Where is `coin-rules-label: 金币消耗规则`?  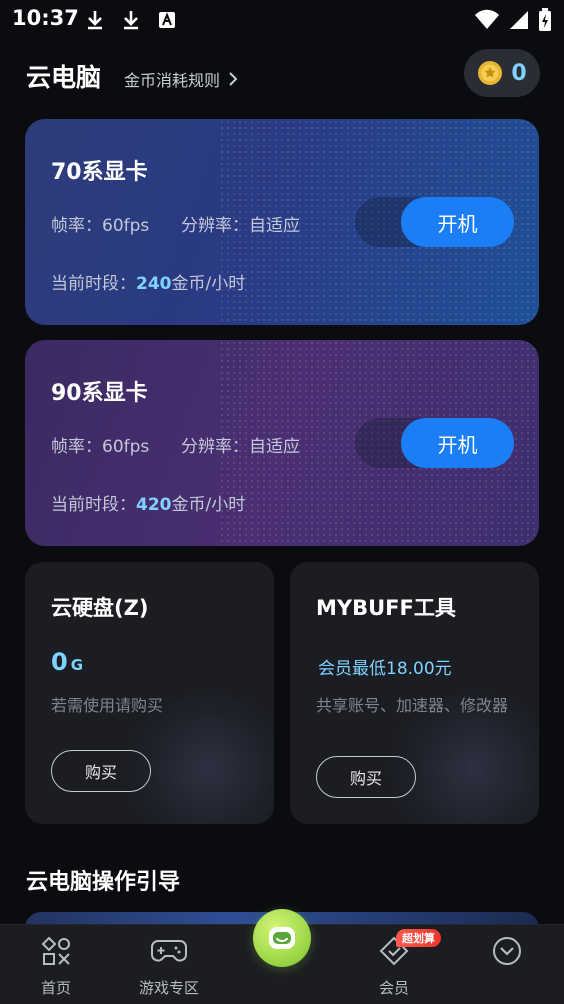
coin-rules-label: 金币消耗规则 is located at coordinates (172, 80).